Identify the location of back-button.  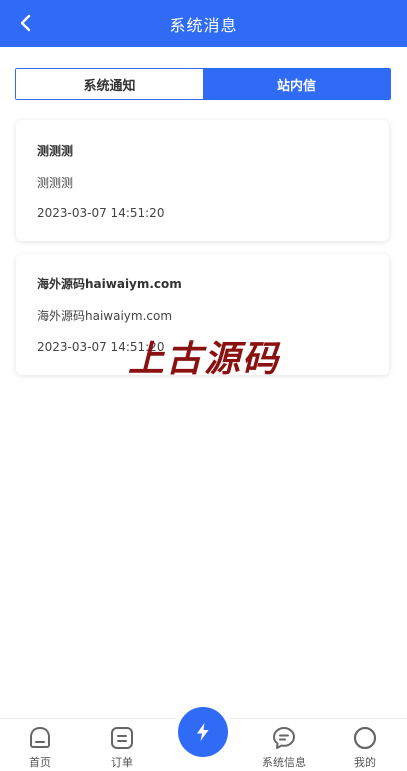
(26, 23).